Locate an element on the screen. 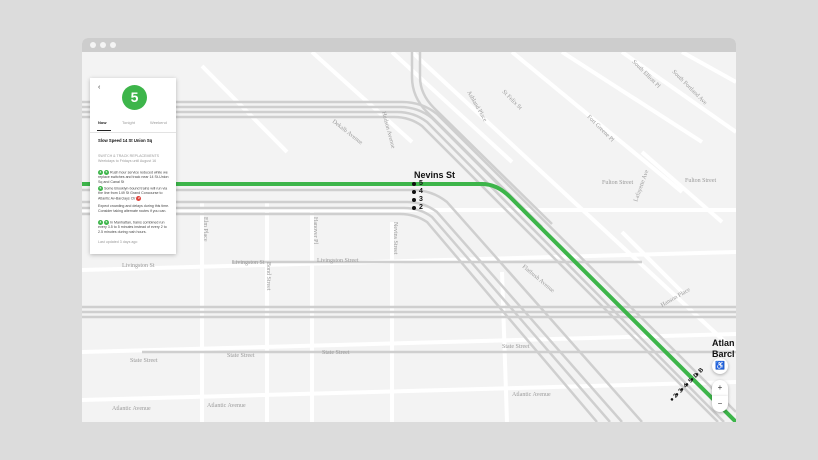 This screenshot has width=818, height=460. station-name-atlantic: Atlan Barcl is located at coordinates (723, 349).